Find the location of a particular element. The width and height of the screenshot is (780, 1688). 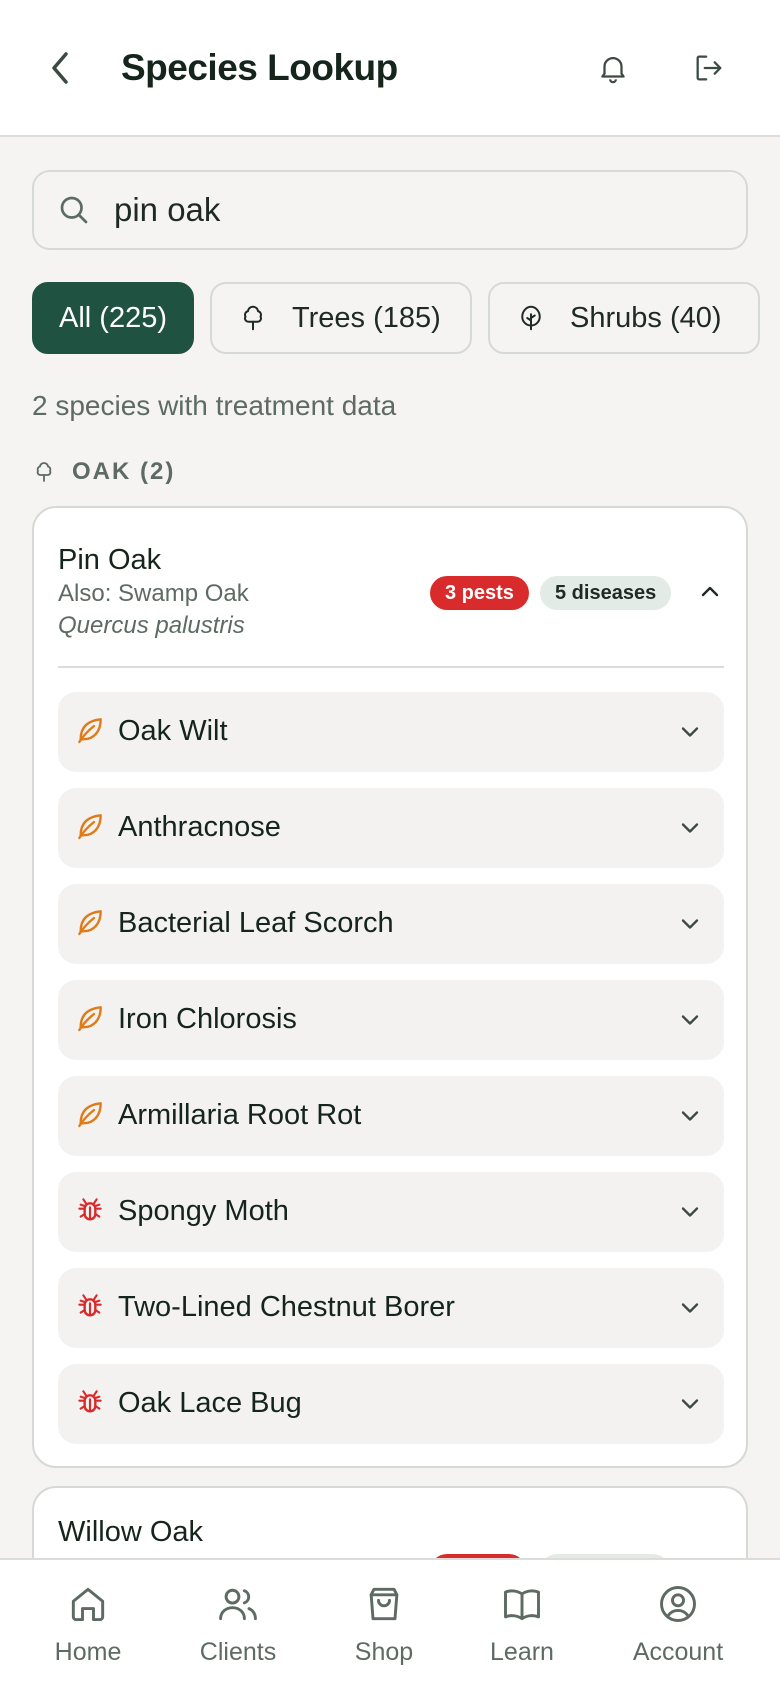

diseases-count-badge: 5 diseases is located at coordinates (606, 593).